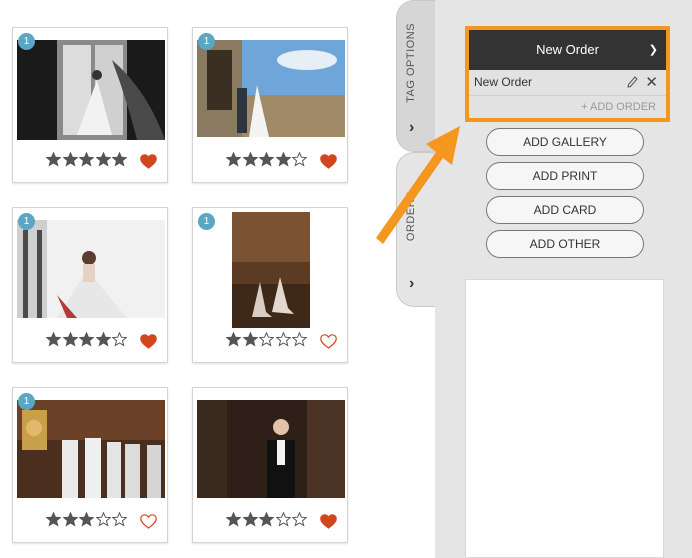 The width and height of the screenshot is (692, 558). I want to click on close-icon: ✕, so click(651, 82).